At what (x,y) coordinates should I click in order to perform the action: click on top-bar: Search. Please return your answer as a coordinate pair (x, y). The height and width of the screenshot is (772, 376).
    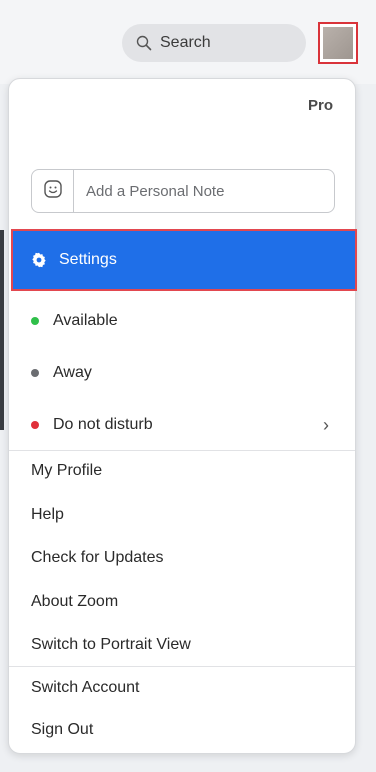
    Looking at the image, I should click on (188, 42).